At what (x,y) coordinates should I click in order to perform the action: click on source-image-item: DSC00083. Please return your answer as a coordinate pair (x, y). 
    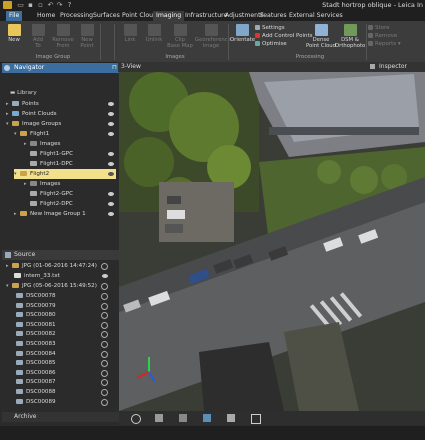
    Looking at the image, I should click on (65, 344).